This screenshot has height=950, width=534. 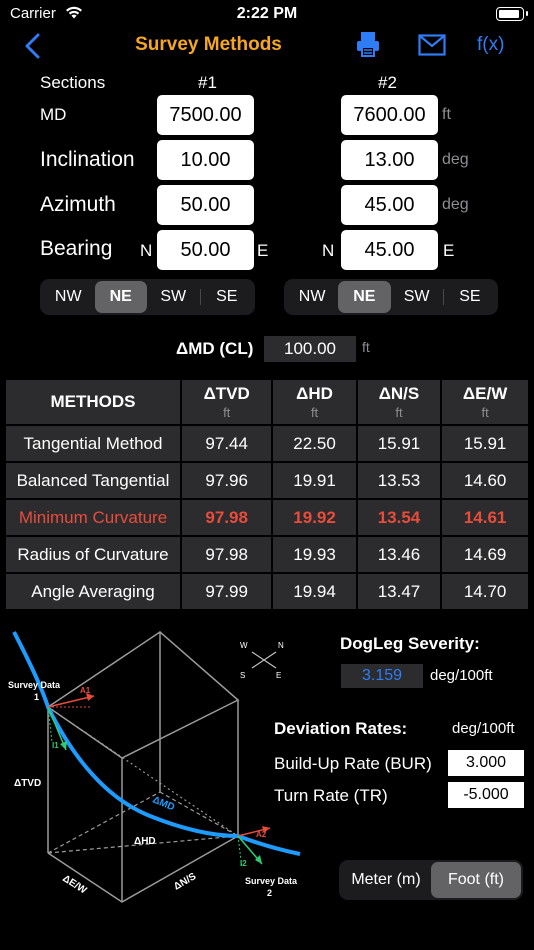 What do you see at coordinates (417, 297) in the screenshot?
I see `quadrant2-sw: SW` at bounding box center [417, 297].